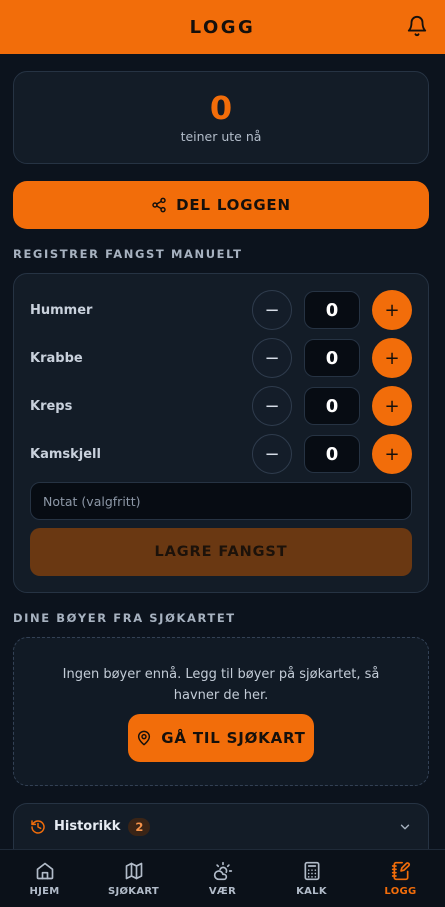  I want to click on catch-label: Kamskjell, so click(65, 454).